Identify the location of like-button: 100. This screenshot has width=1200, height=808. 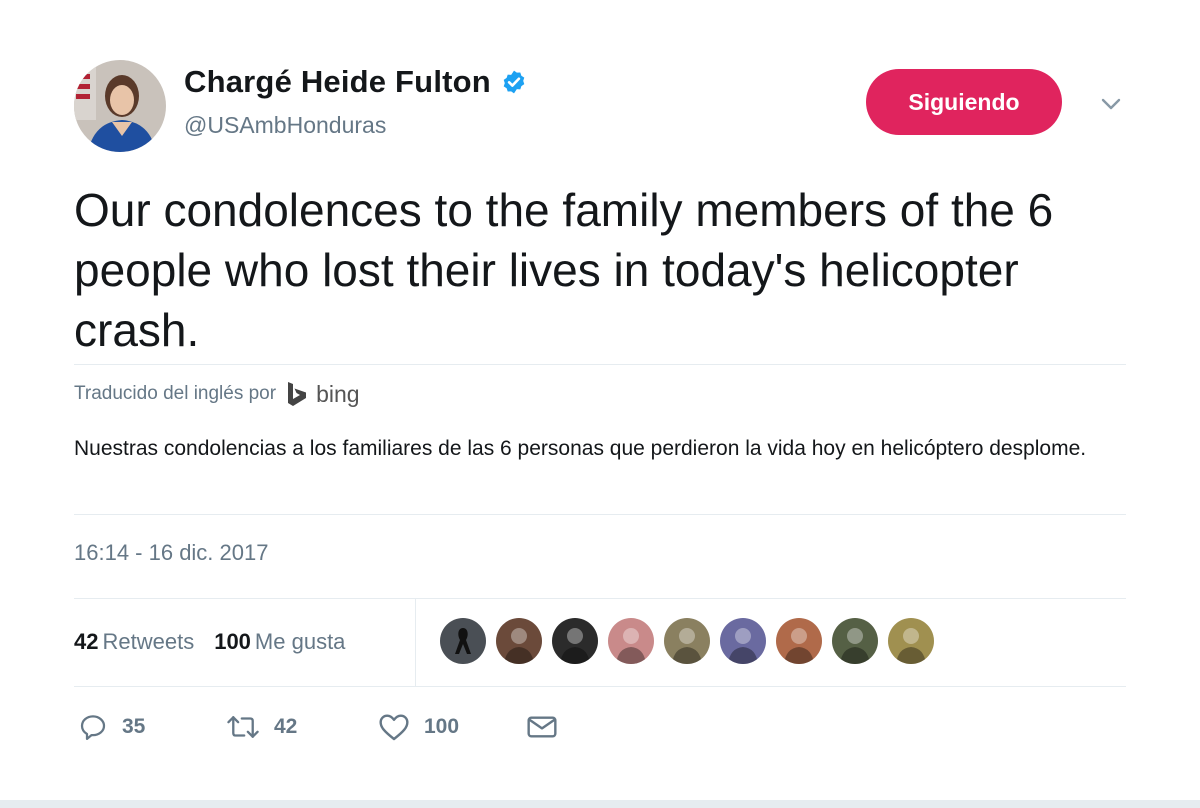
(452, 727).